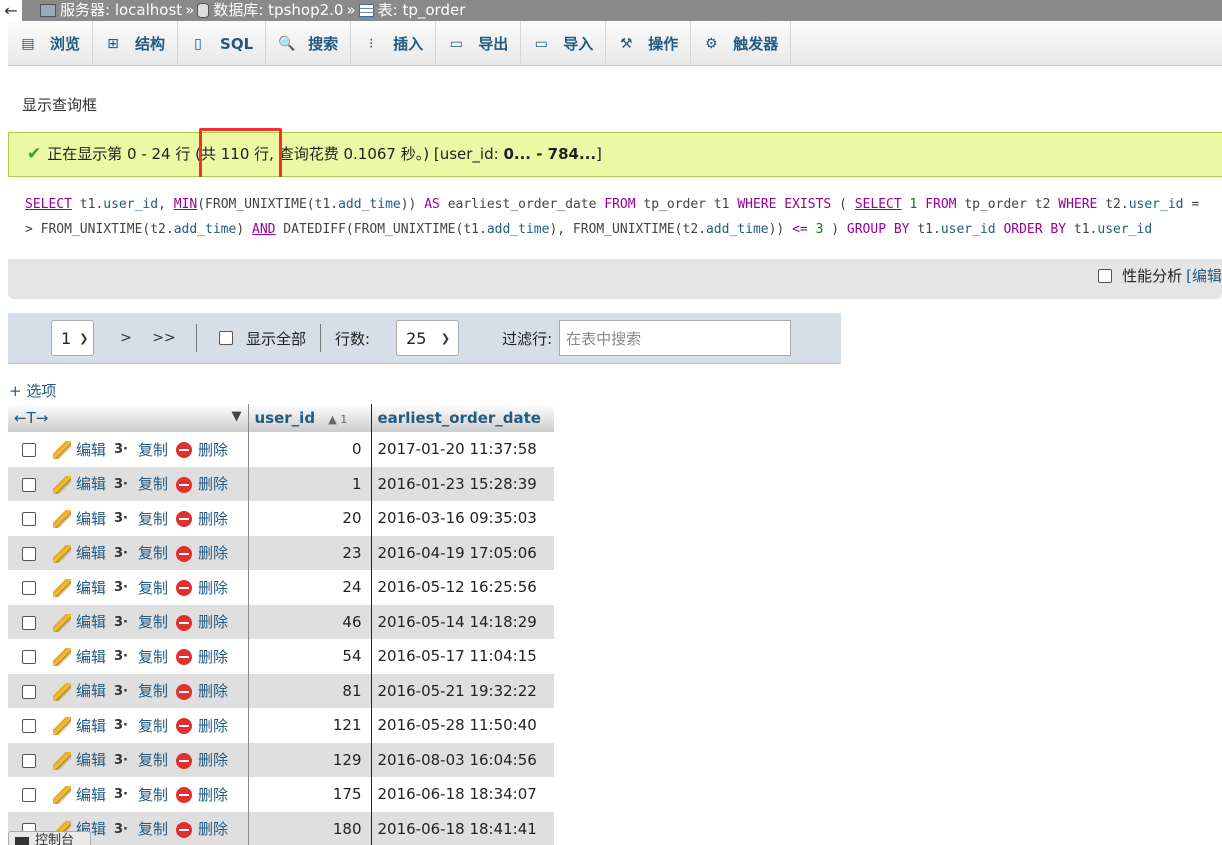 This screenshot has height=845, width=1222. I want to click on cell-earliest-order-date: 2016-03-16 09:35:03, so click(462, 518).